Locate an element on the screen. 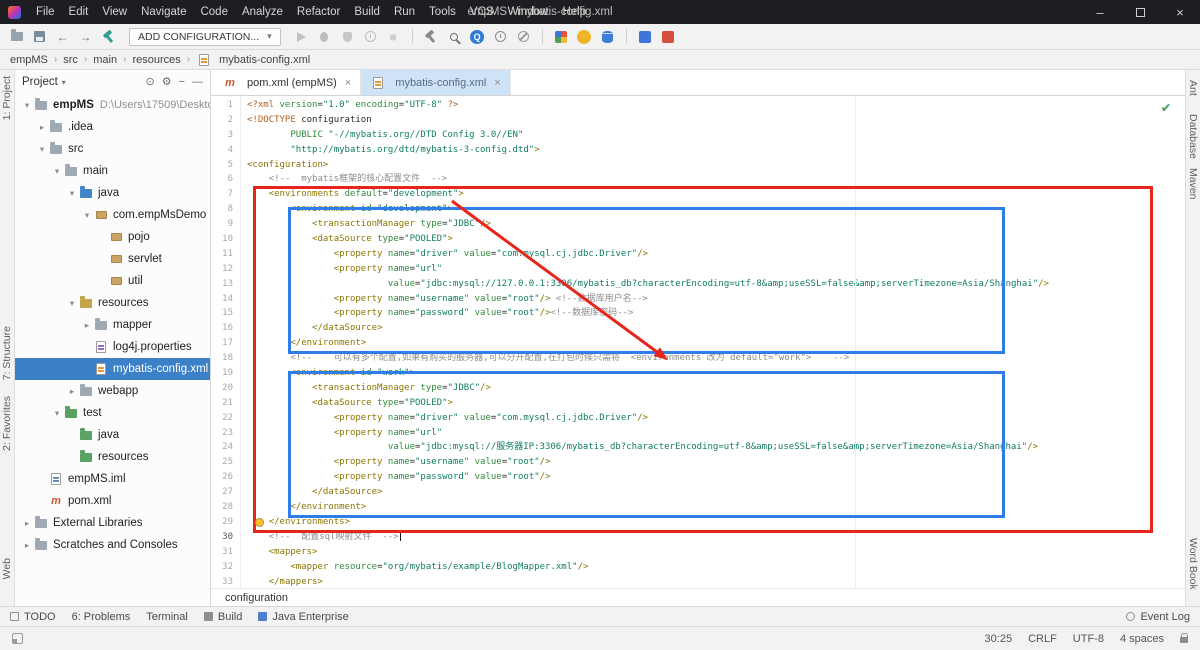 This screenshot has width=1200, height=650. tree-item: m pom.xml is located at coordinates (112, 501).